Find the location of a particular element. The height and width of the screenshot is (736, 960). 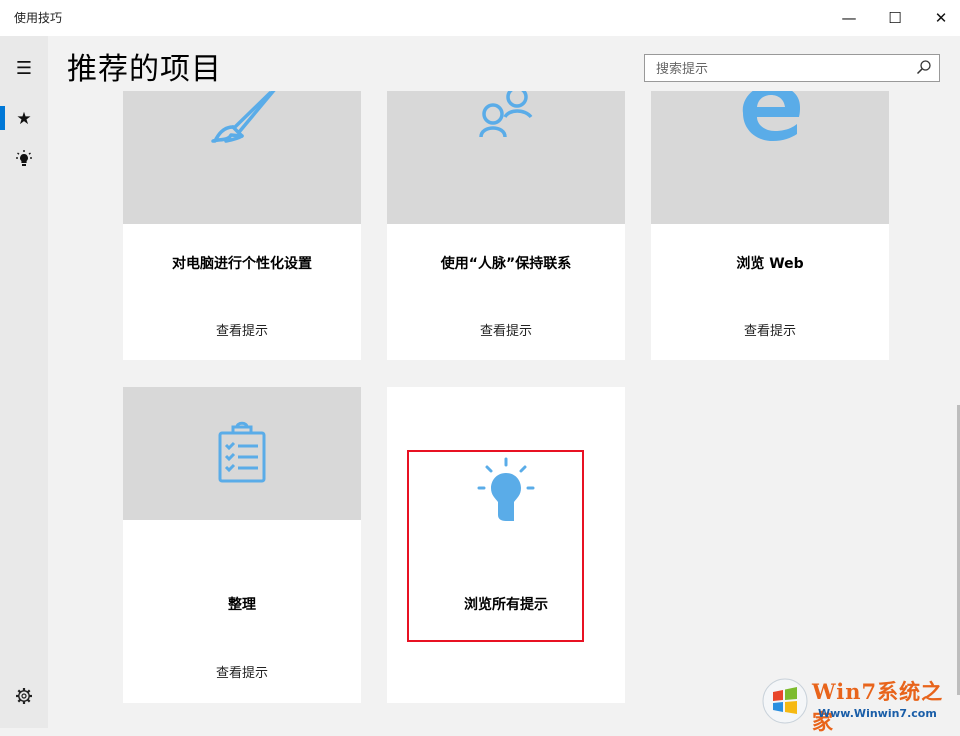

card-title: 对电脑进行个性化设置 is located at coordinates (242, 264).